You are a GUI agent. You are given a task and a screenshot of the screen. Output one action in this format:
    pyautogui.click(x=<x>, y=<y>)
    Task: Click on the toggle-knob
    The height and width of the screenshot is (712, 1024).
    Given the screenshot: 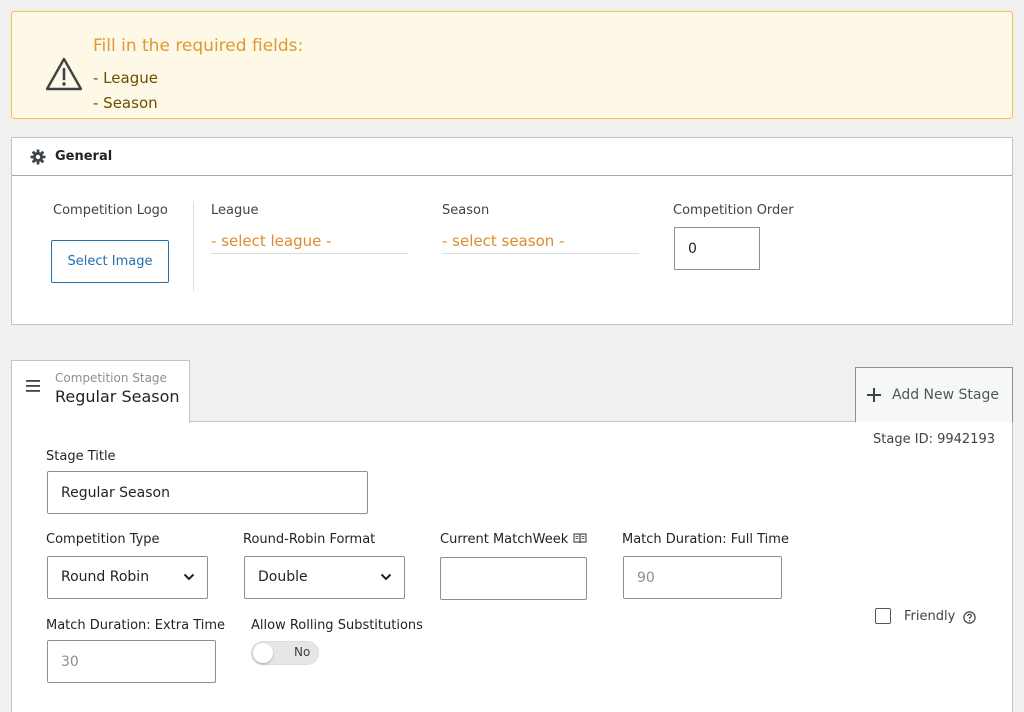 What is the action you would take?
    pyautogui.click(x=263, y=653)
    